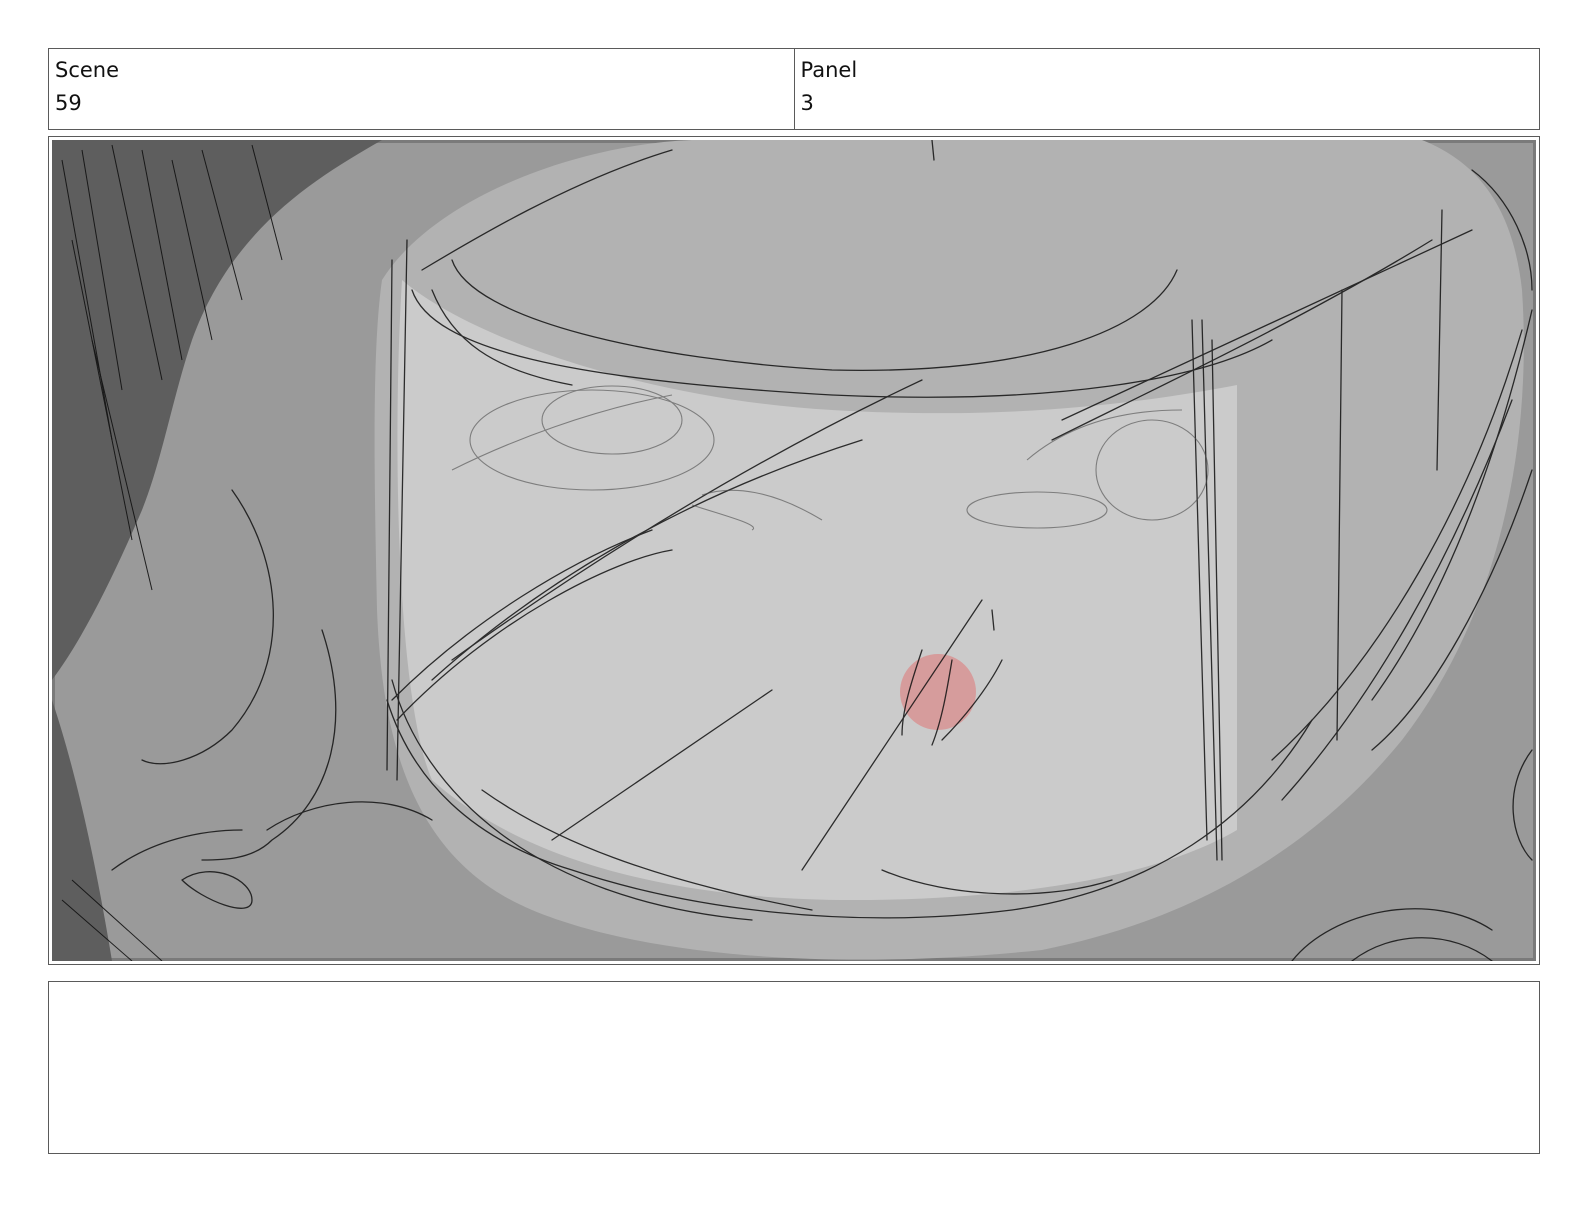 This screenshot has height=1224, width=1584. Describe the element at coordinates (1166, 89) in the screenshot. I see `panel-cell: Panel 3` at that location.